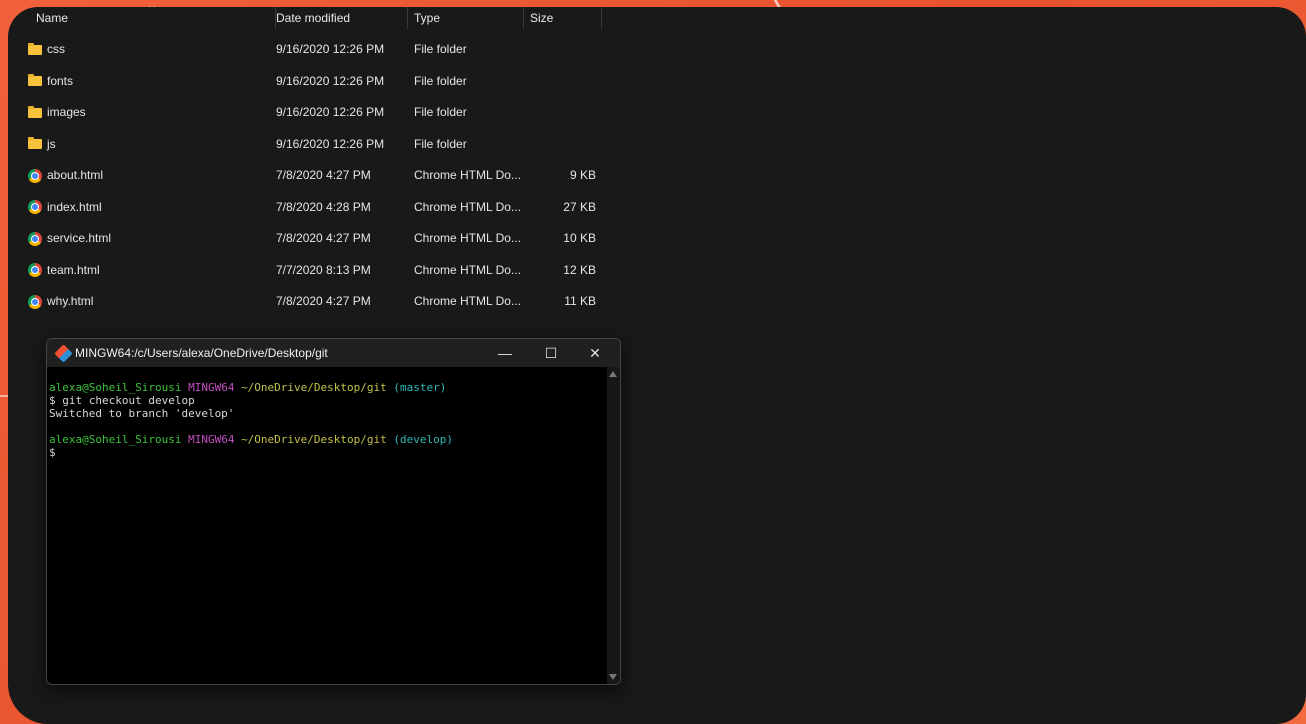 The width and height of the screenshot is (1306, 724). I want to click on file-name-cell: why.html, so click(60, 301).